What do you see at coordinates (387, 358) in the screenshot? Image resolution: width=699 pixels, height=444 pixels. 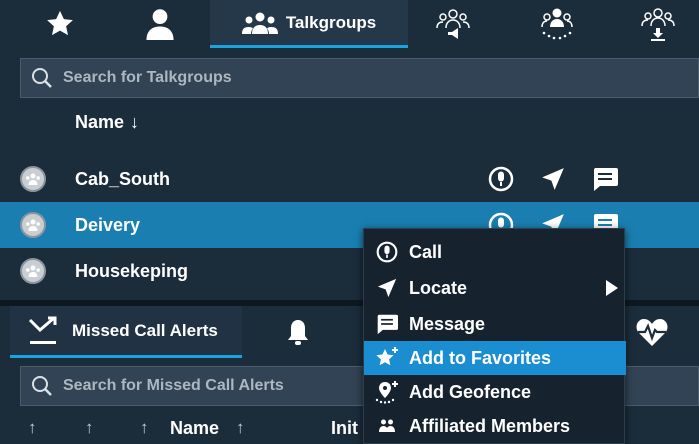 I see `star-plus-icon` at bounding box center [387, 358].